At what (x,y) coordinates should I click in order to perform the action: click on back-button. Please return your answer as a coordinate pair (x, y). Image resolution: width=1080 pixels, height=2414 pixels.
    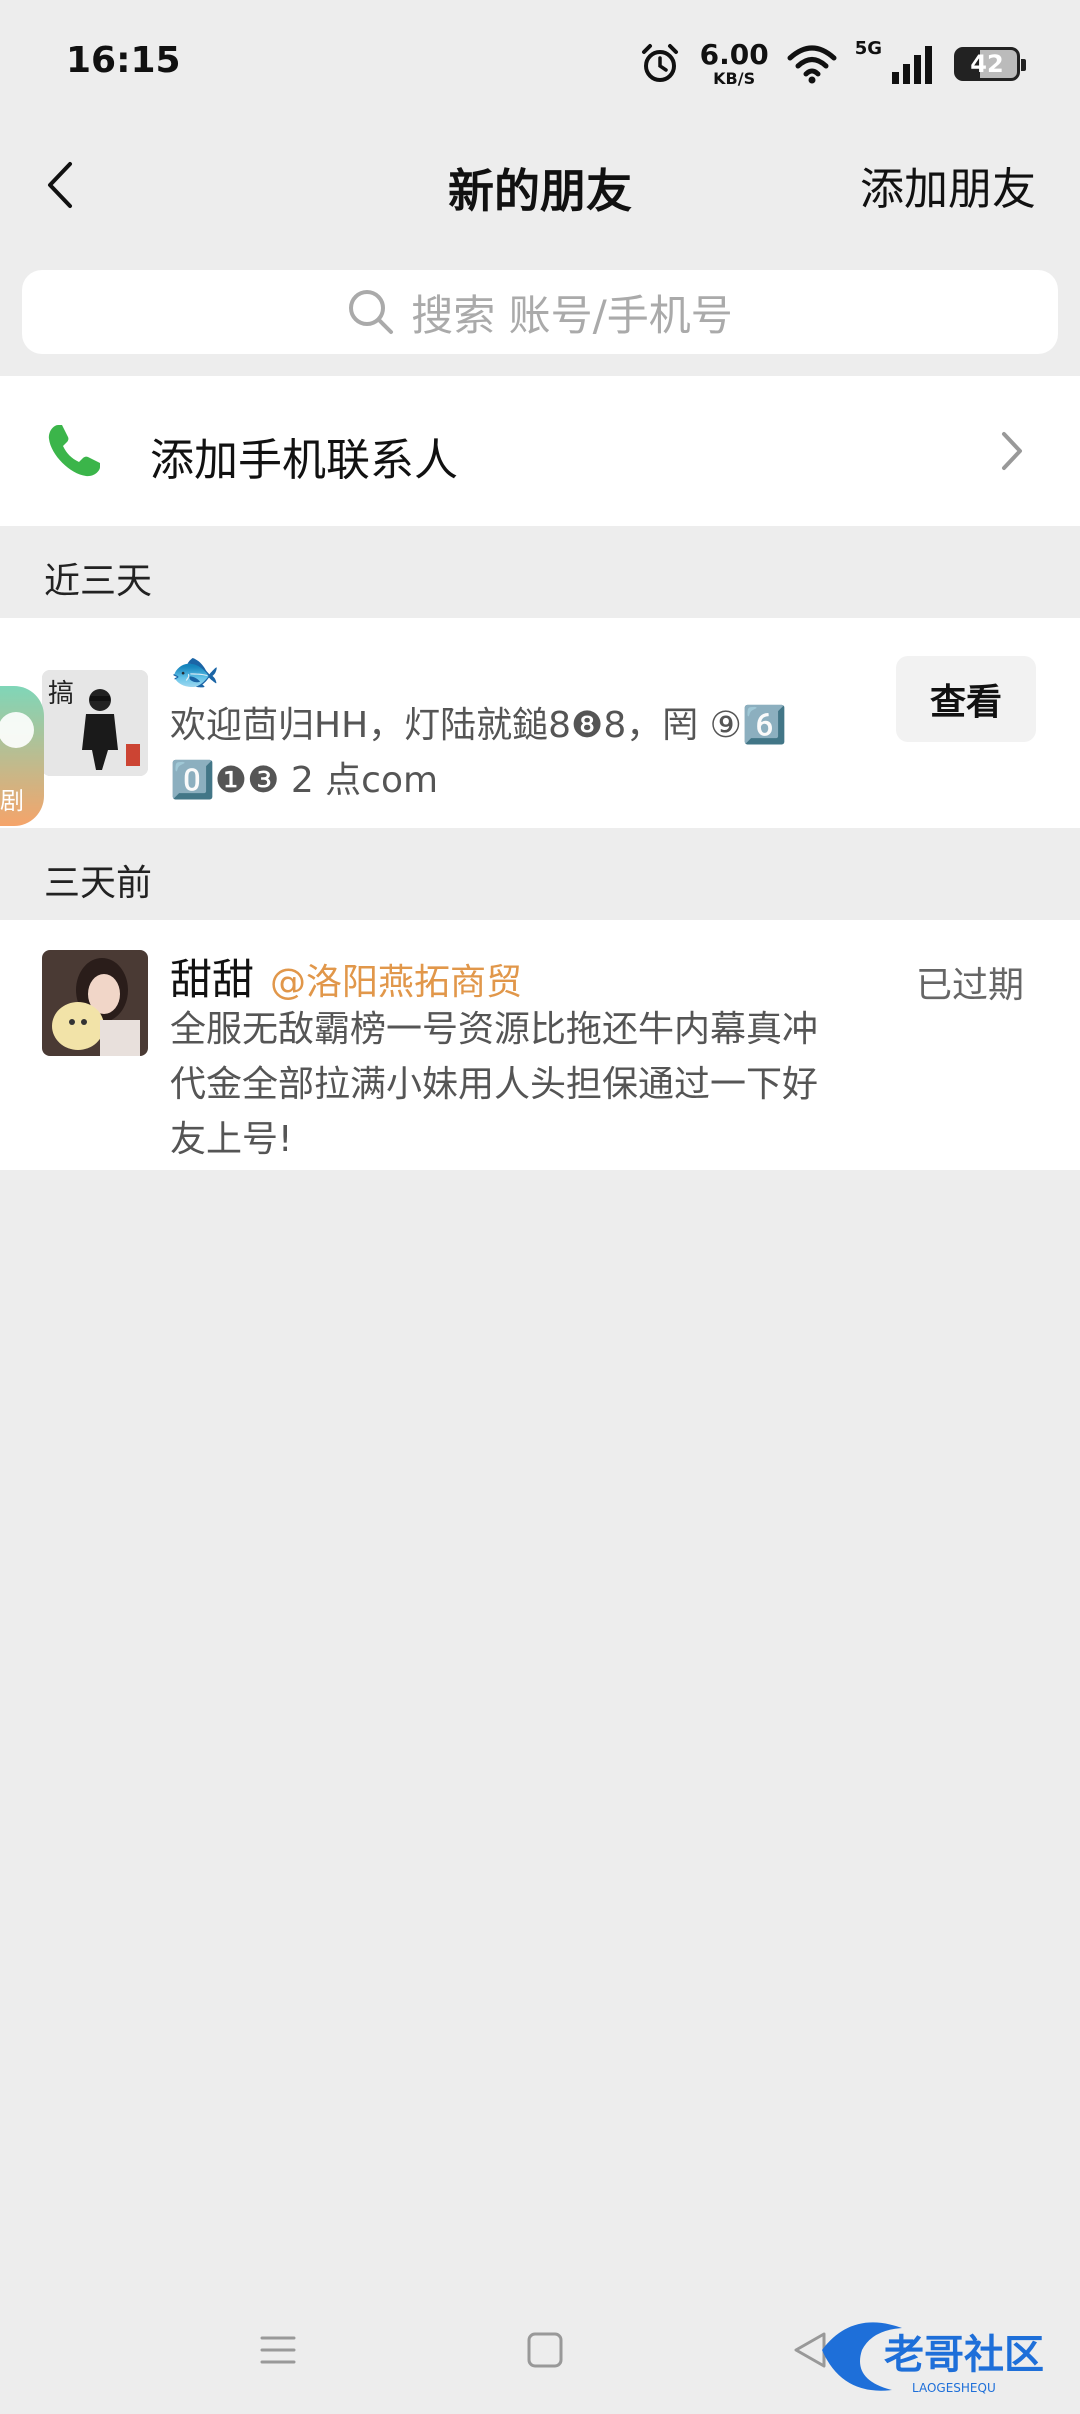
    Looking at the image, I should click on (60, 185).